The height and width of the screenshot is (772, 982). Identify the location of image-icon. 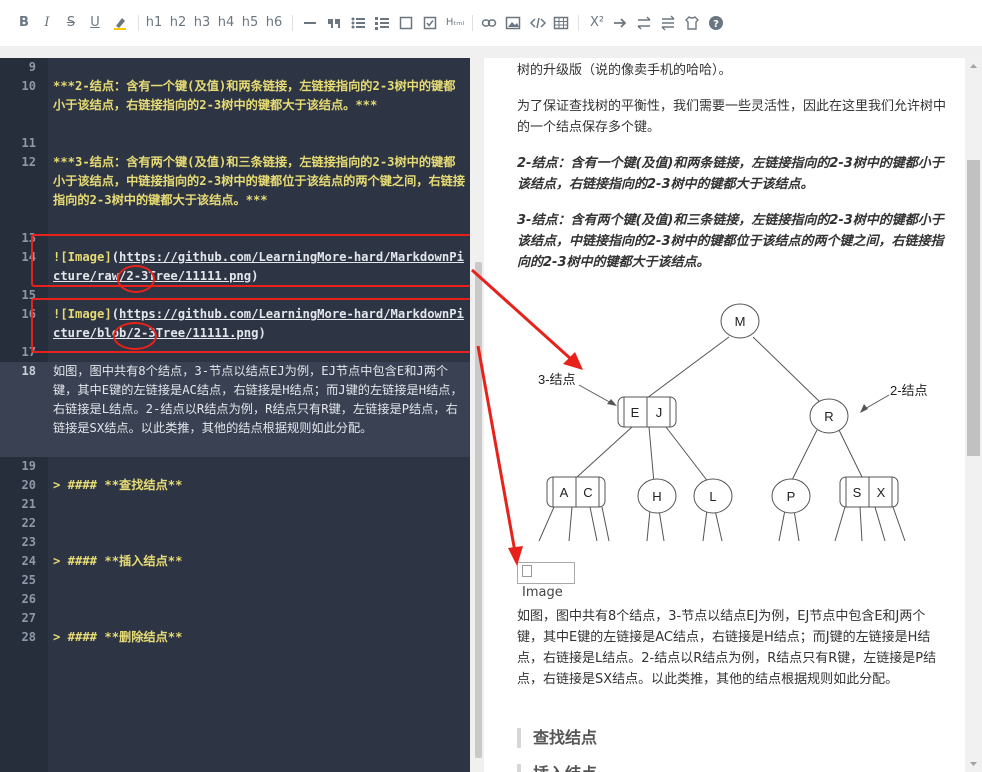
(513, 23).